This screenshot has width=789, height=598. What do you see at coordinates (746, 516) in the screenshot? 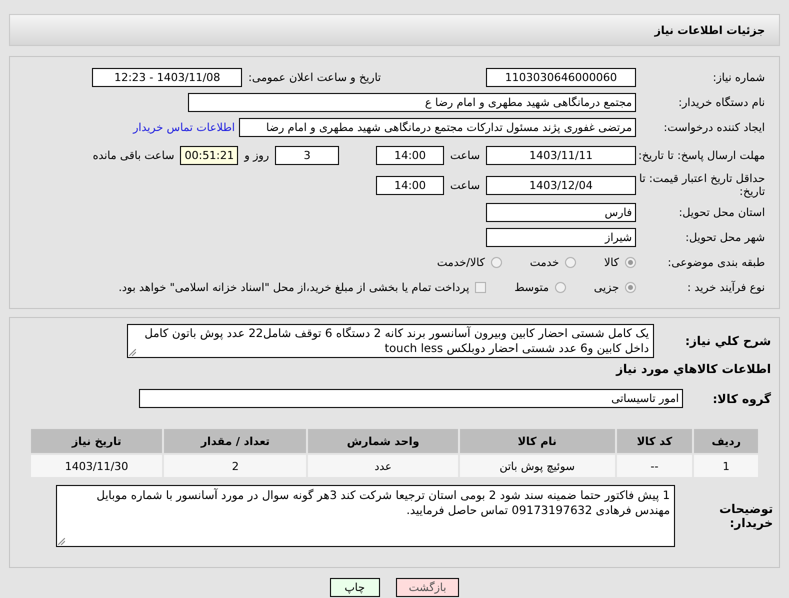
I see `field-label: توضیحات خریدار:` at bounding box center [746, 516].